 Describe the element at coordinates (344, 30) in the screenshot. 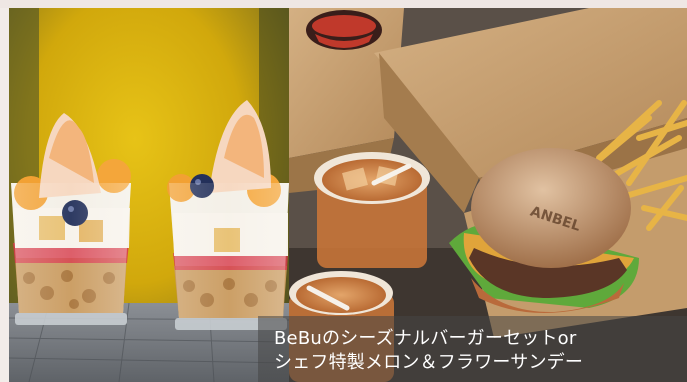

I see `bebu-logo` at that location.